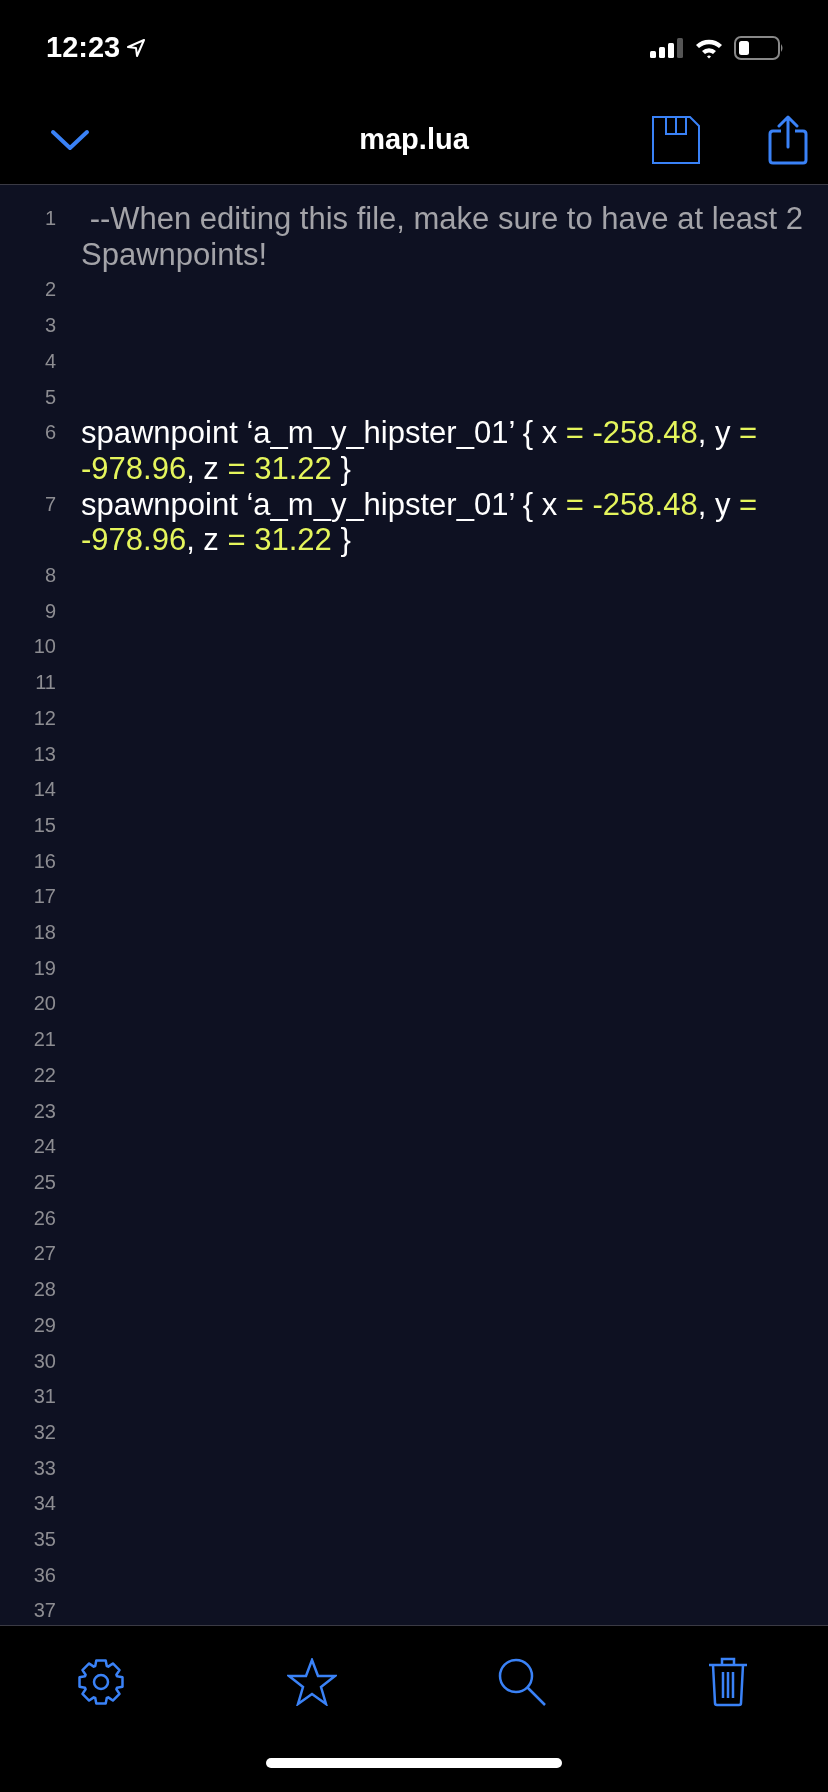 The width and height of the screenshot is (828, 1792). I want to click on code-comment: --When editing this file, make sure to have at least 2 Spawnpoints!, so click(442, 237).